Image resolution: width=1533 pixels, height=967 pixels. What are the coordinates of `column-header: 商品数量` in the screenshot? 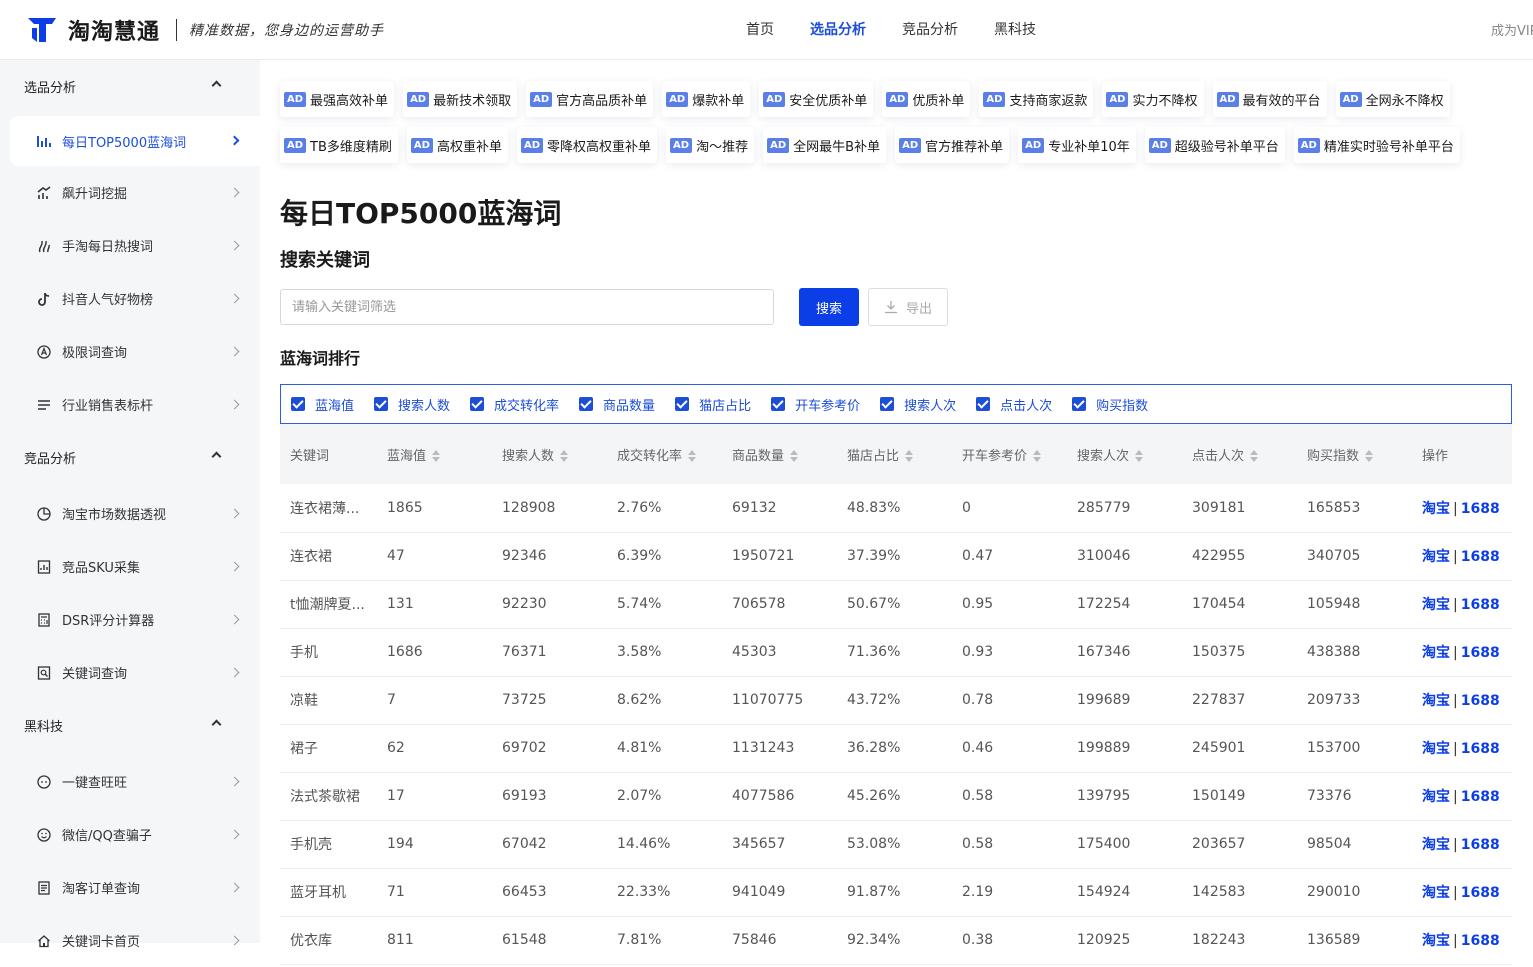 It's located at (779, 454).